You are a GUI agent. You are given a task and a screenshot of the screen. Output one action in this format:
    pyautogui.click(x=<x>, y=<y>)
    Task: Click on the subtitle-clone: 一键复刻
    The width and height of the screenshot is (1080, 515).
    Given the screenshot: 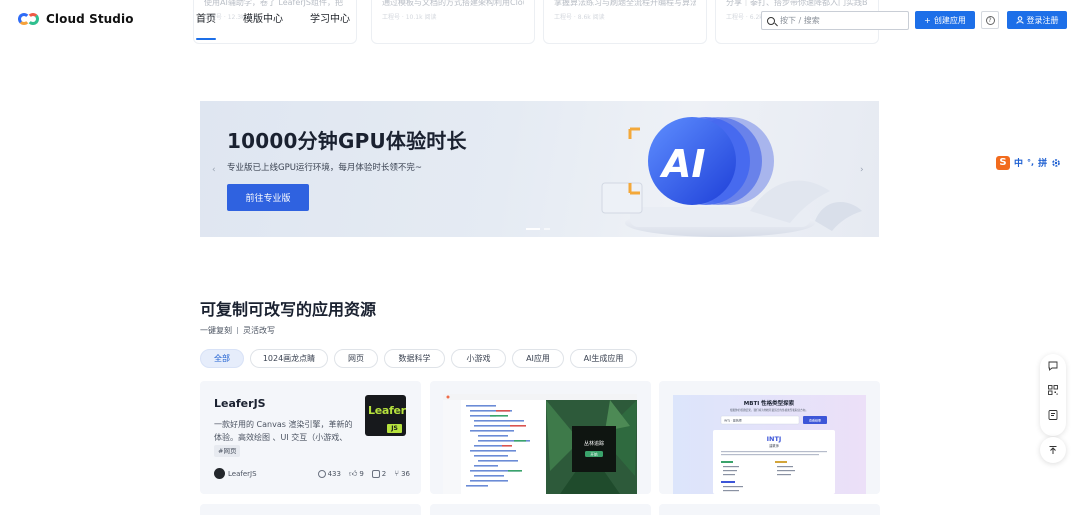 What is the action you would take?
    pyautogui.click(x=216, y=330)
    